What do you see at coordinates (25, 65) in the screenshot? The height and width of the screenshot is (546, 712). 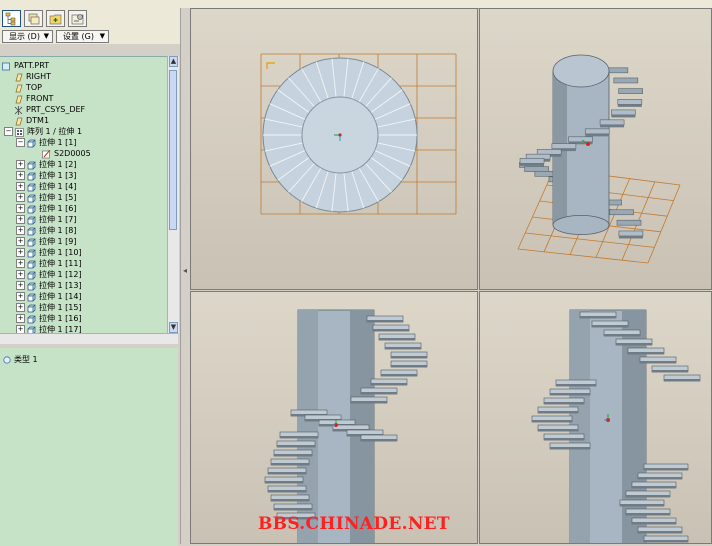 I see `tree-item-root: PATT.PRT` at bounding box center [25, 65].